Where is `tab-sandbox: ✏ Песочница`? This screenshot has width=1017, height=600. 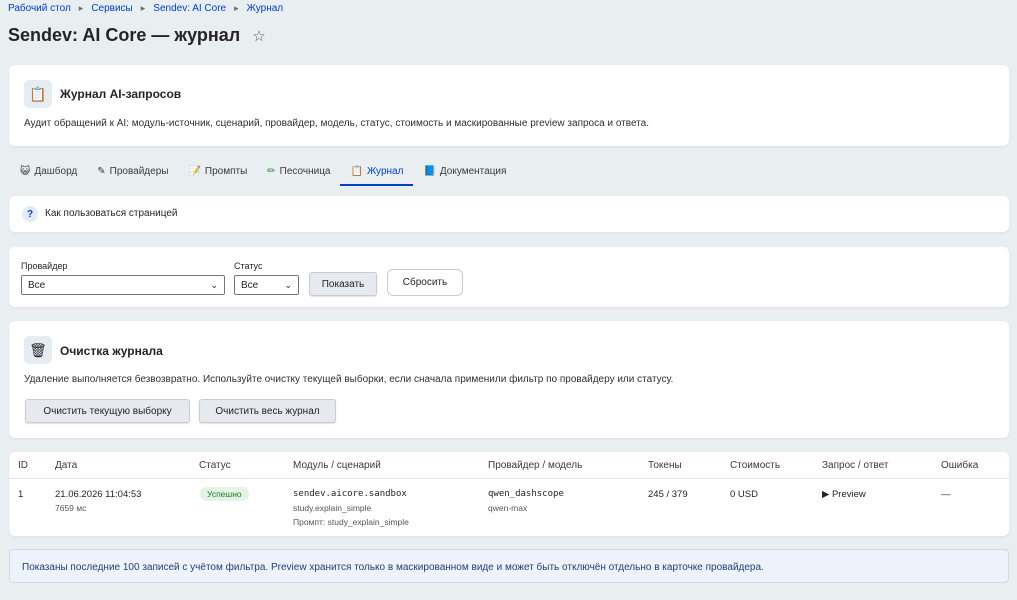 tab-sandbox: ✏ Песочница is located at coordinates (298, 171).